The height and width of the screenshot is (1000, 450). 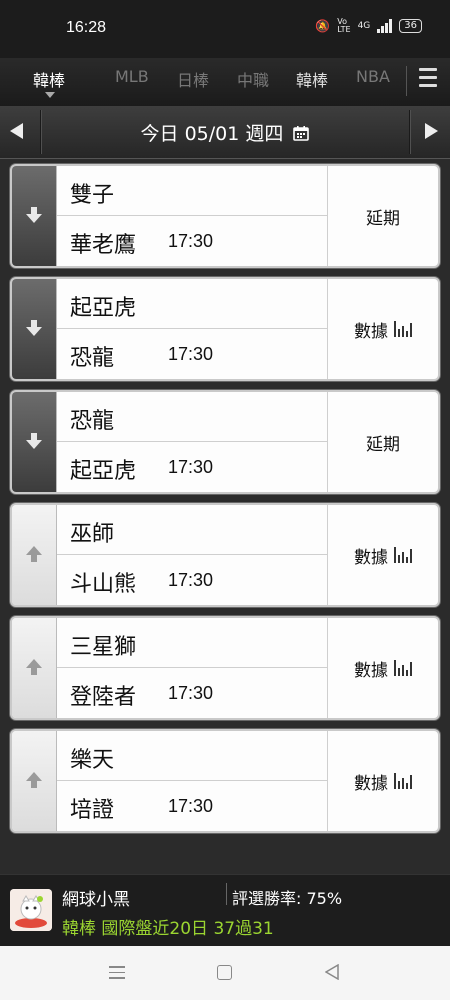 I want to click on home-team: 起亞虎, so click(x=103, y=308).